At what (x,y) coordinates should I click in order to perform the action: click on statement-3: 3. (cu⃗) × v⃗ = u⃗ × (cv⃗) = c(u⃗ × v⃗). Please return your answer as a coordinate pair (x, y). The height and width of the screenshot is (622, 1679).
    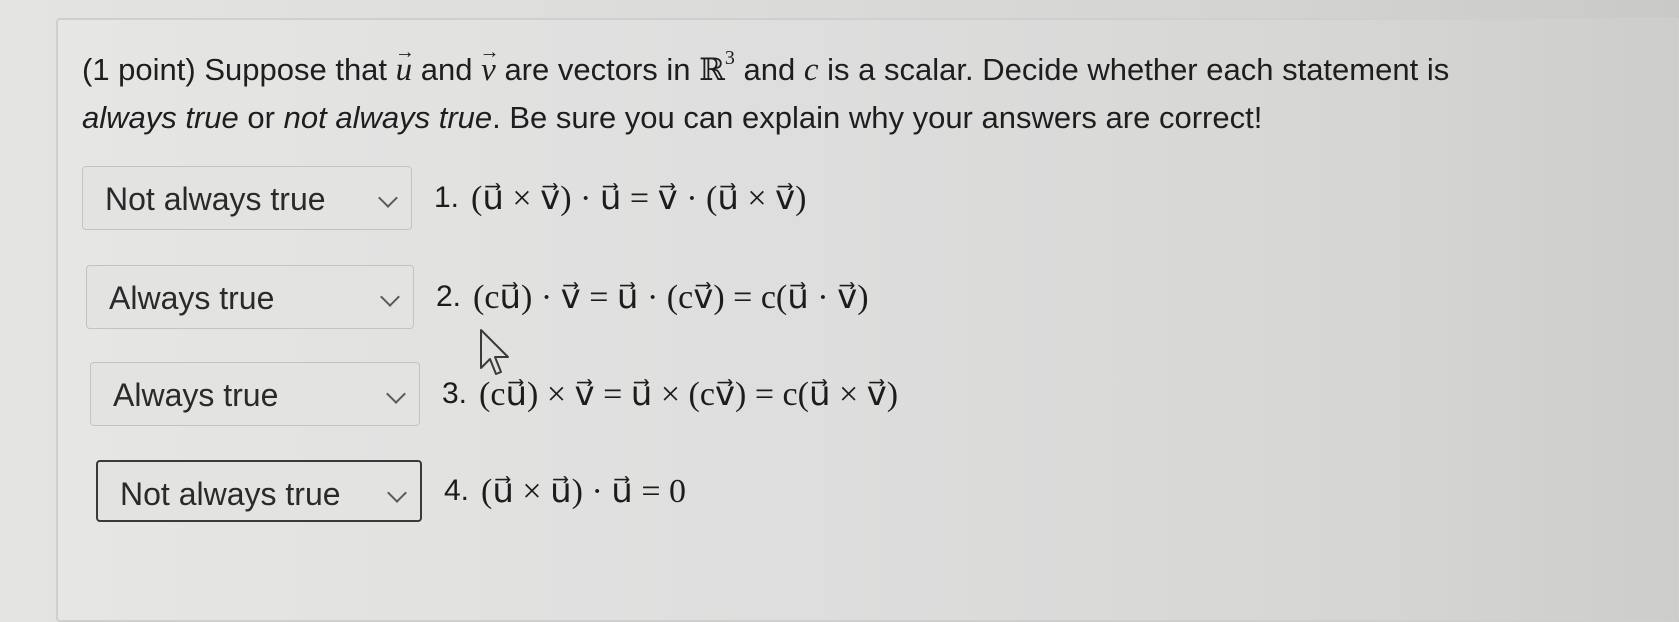
    Looking at the image, I should click on (670, 394).